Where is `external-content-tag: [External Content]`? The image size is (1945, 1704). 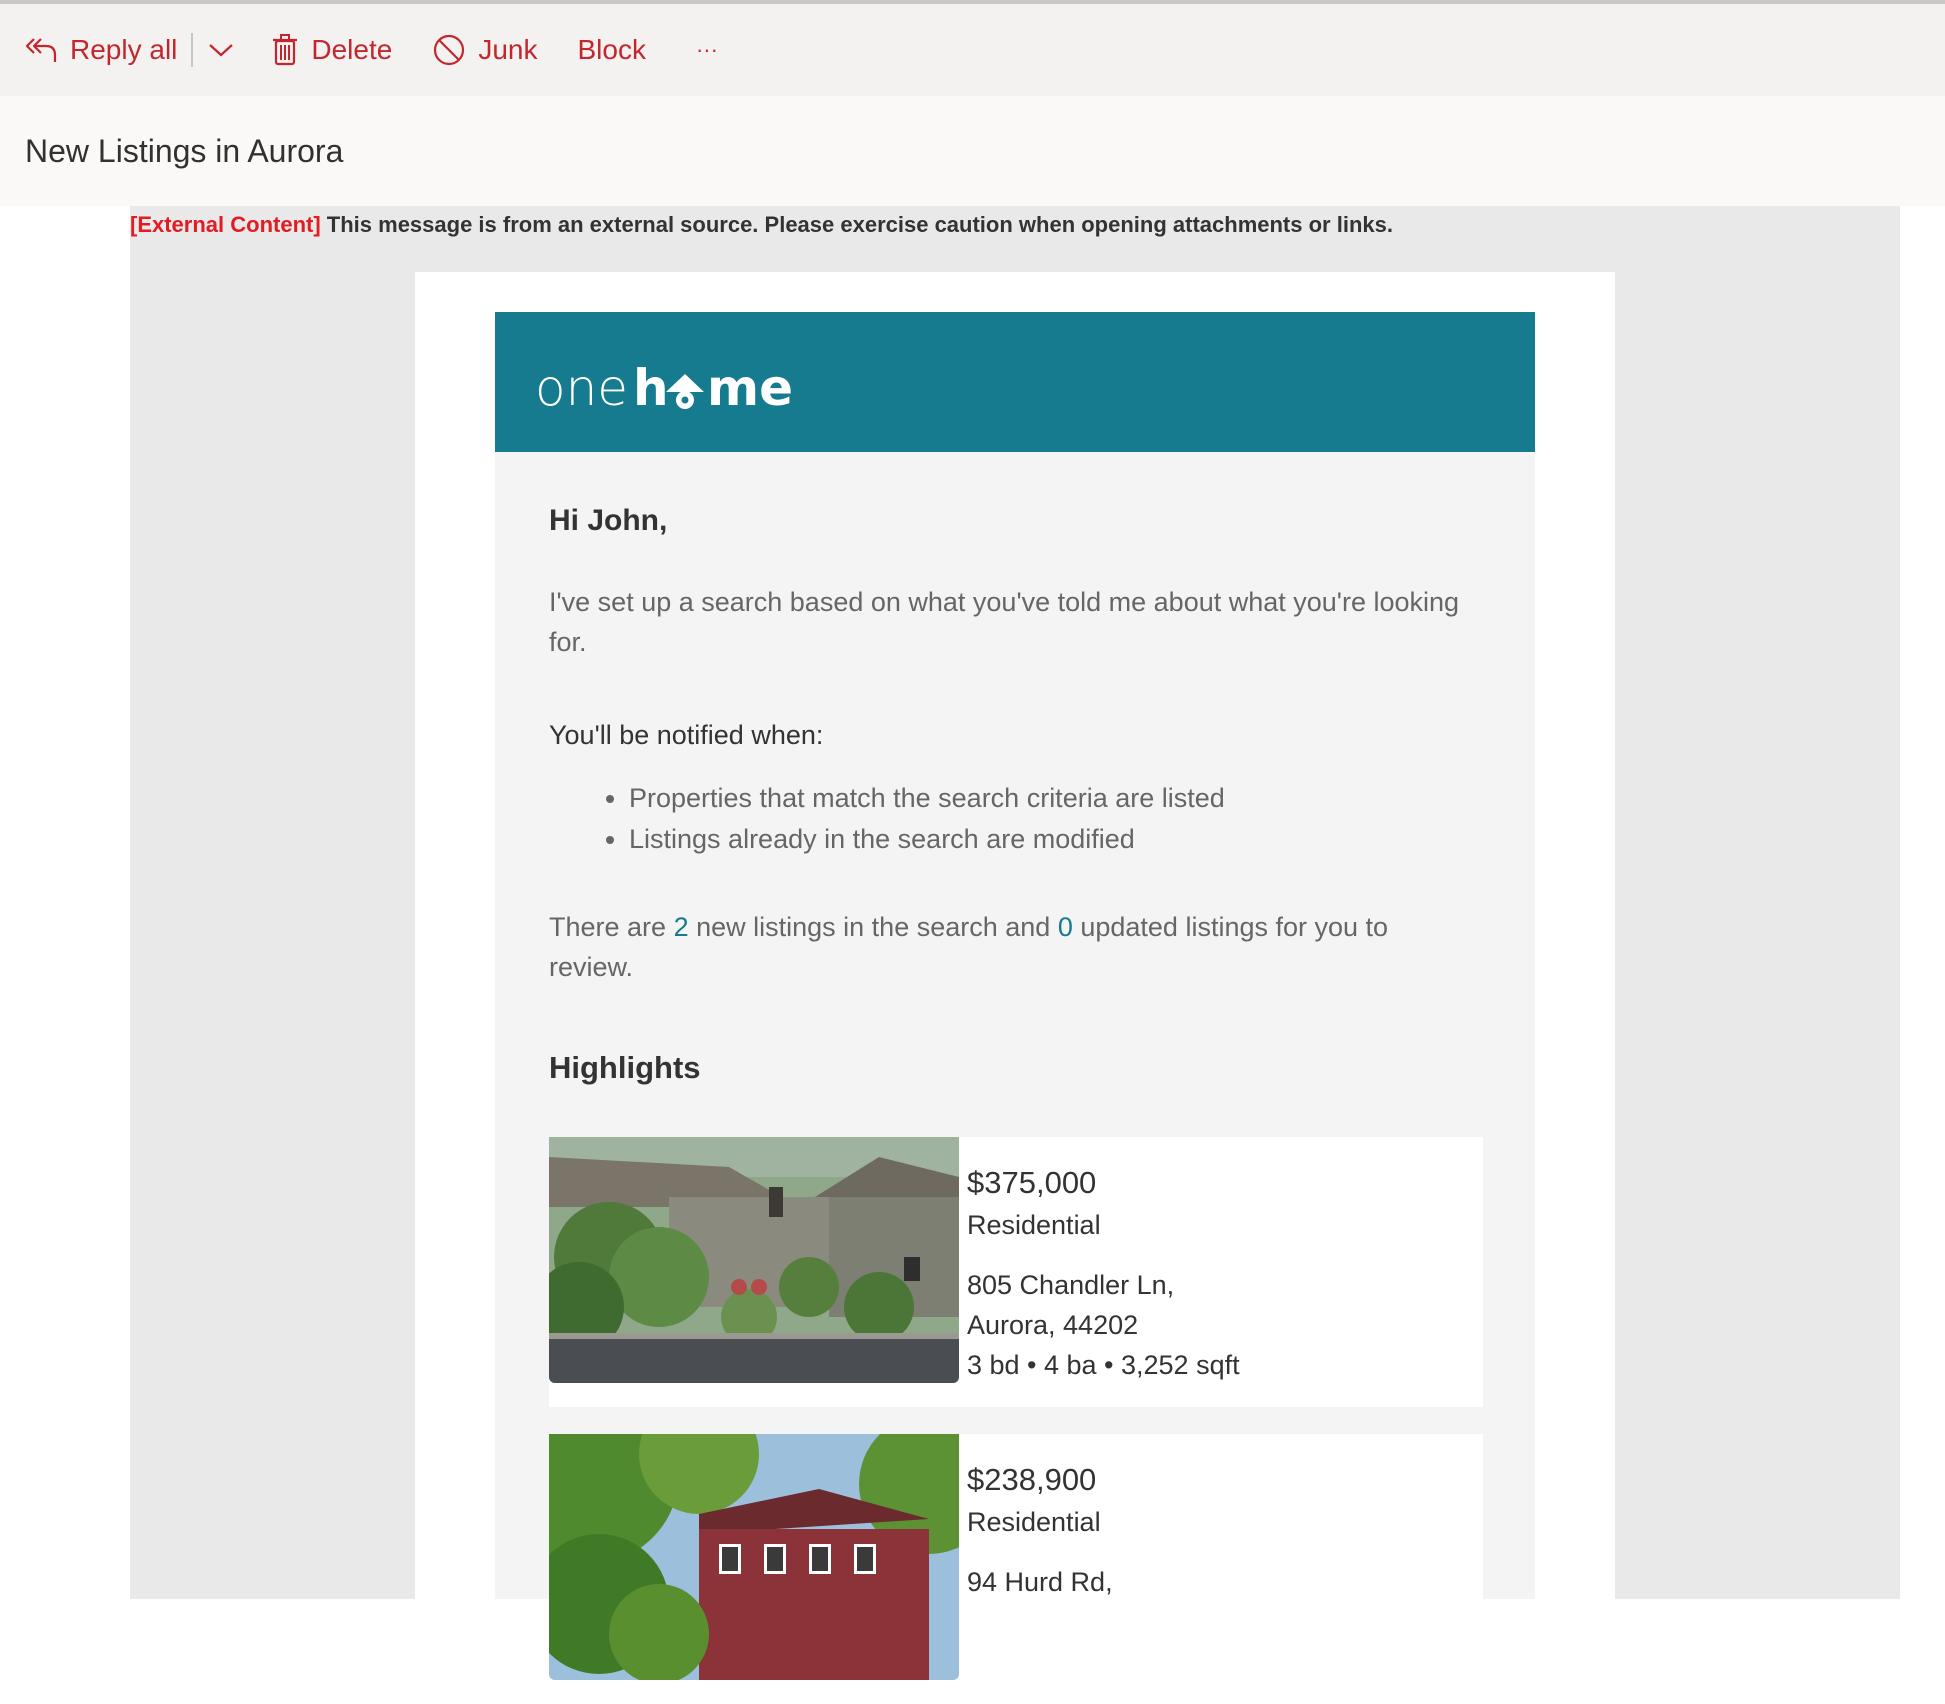
external-content-tag: [External Content] is located at coordinates (225, 224).